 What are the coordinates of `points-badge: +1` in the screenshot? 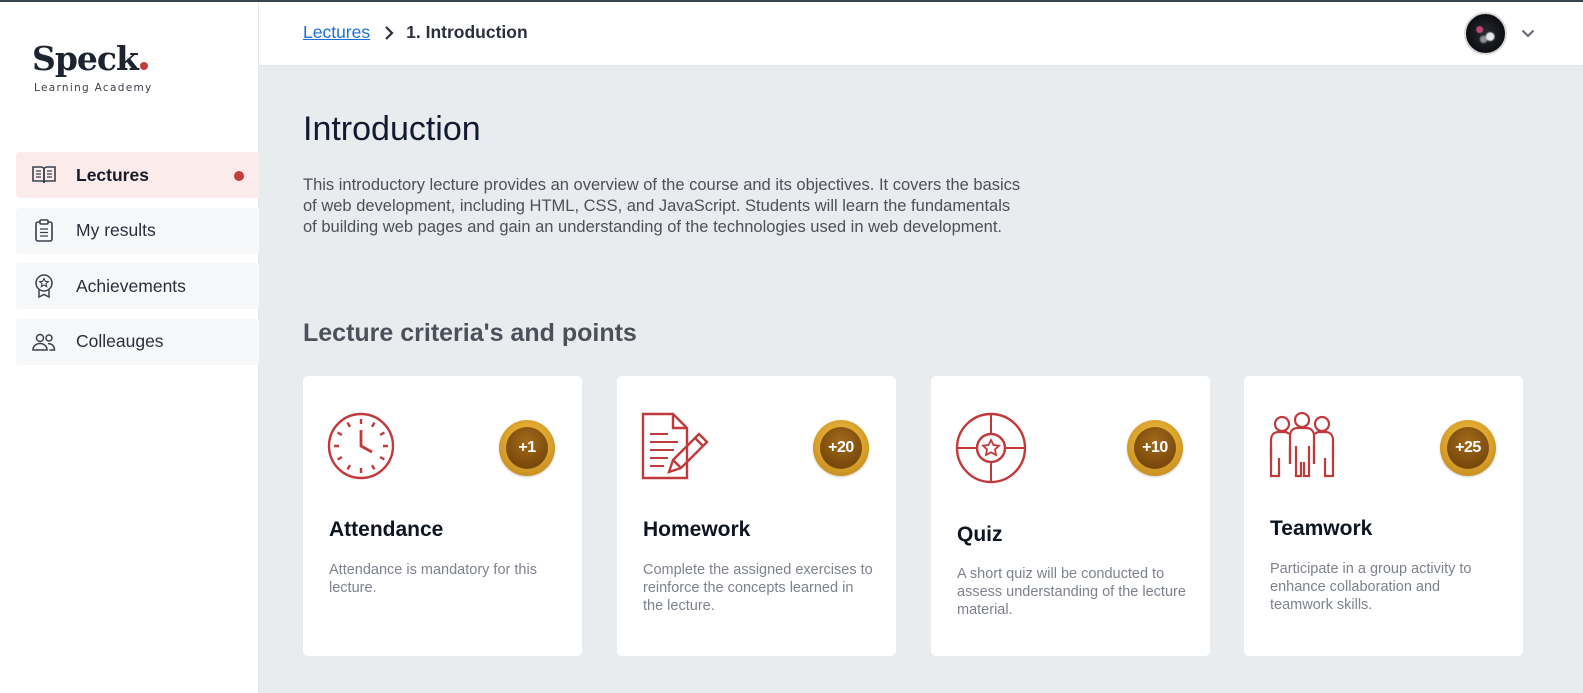 It's located at (527, 448).